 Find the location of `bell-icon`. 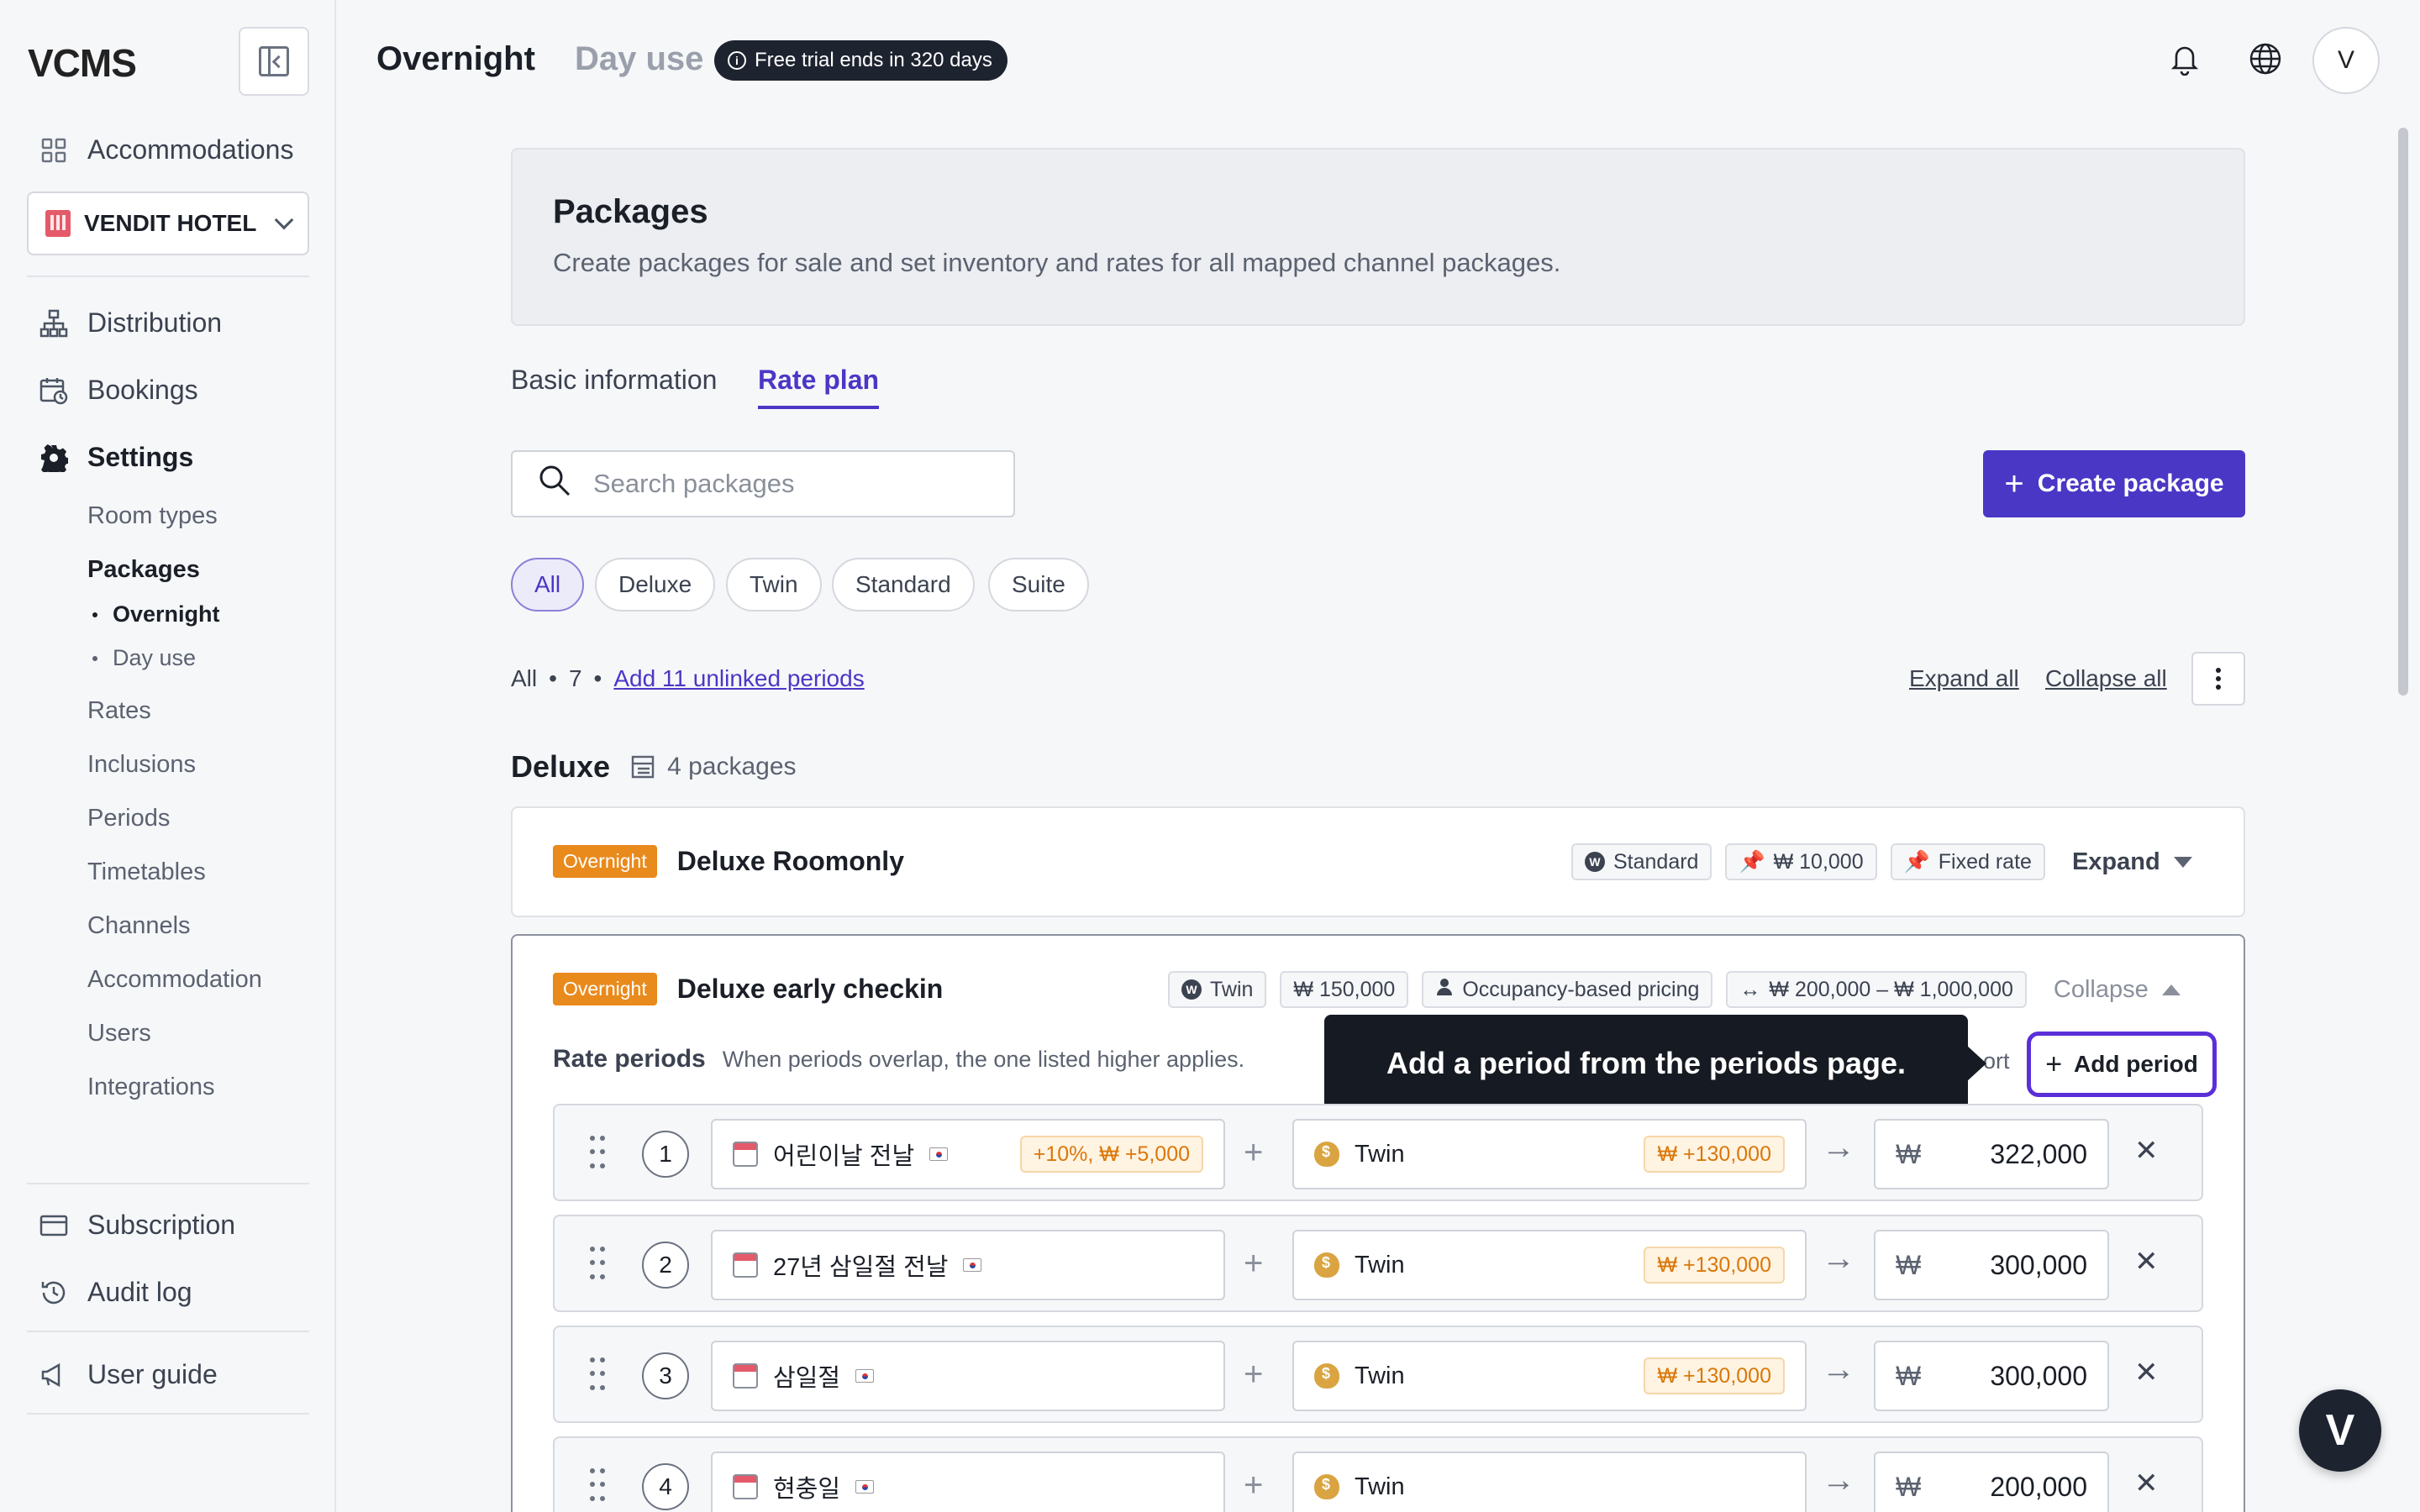

bell-icon is located at coordinates (2185, 59).